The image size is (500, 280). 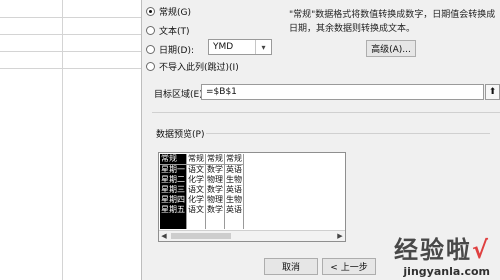 What do you see at coordinates (168, 11) in the screenshot?
I see `radio-general: 常规(G)` at bounding box center [168, 11].